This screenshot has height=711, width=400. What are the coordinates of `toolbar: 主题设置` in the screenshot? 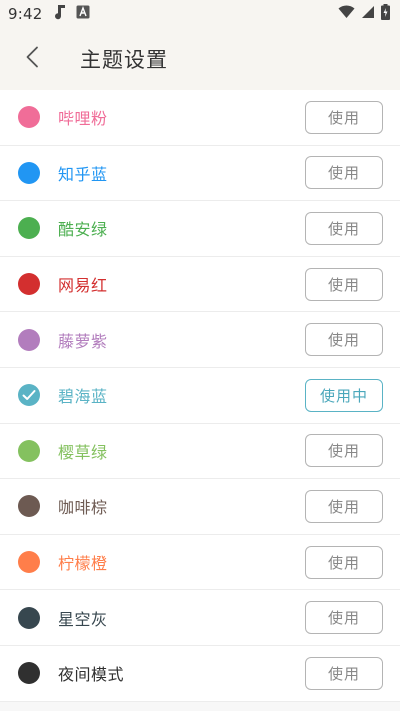 It's located at (200, 59).